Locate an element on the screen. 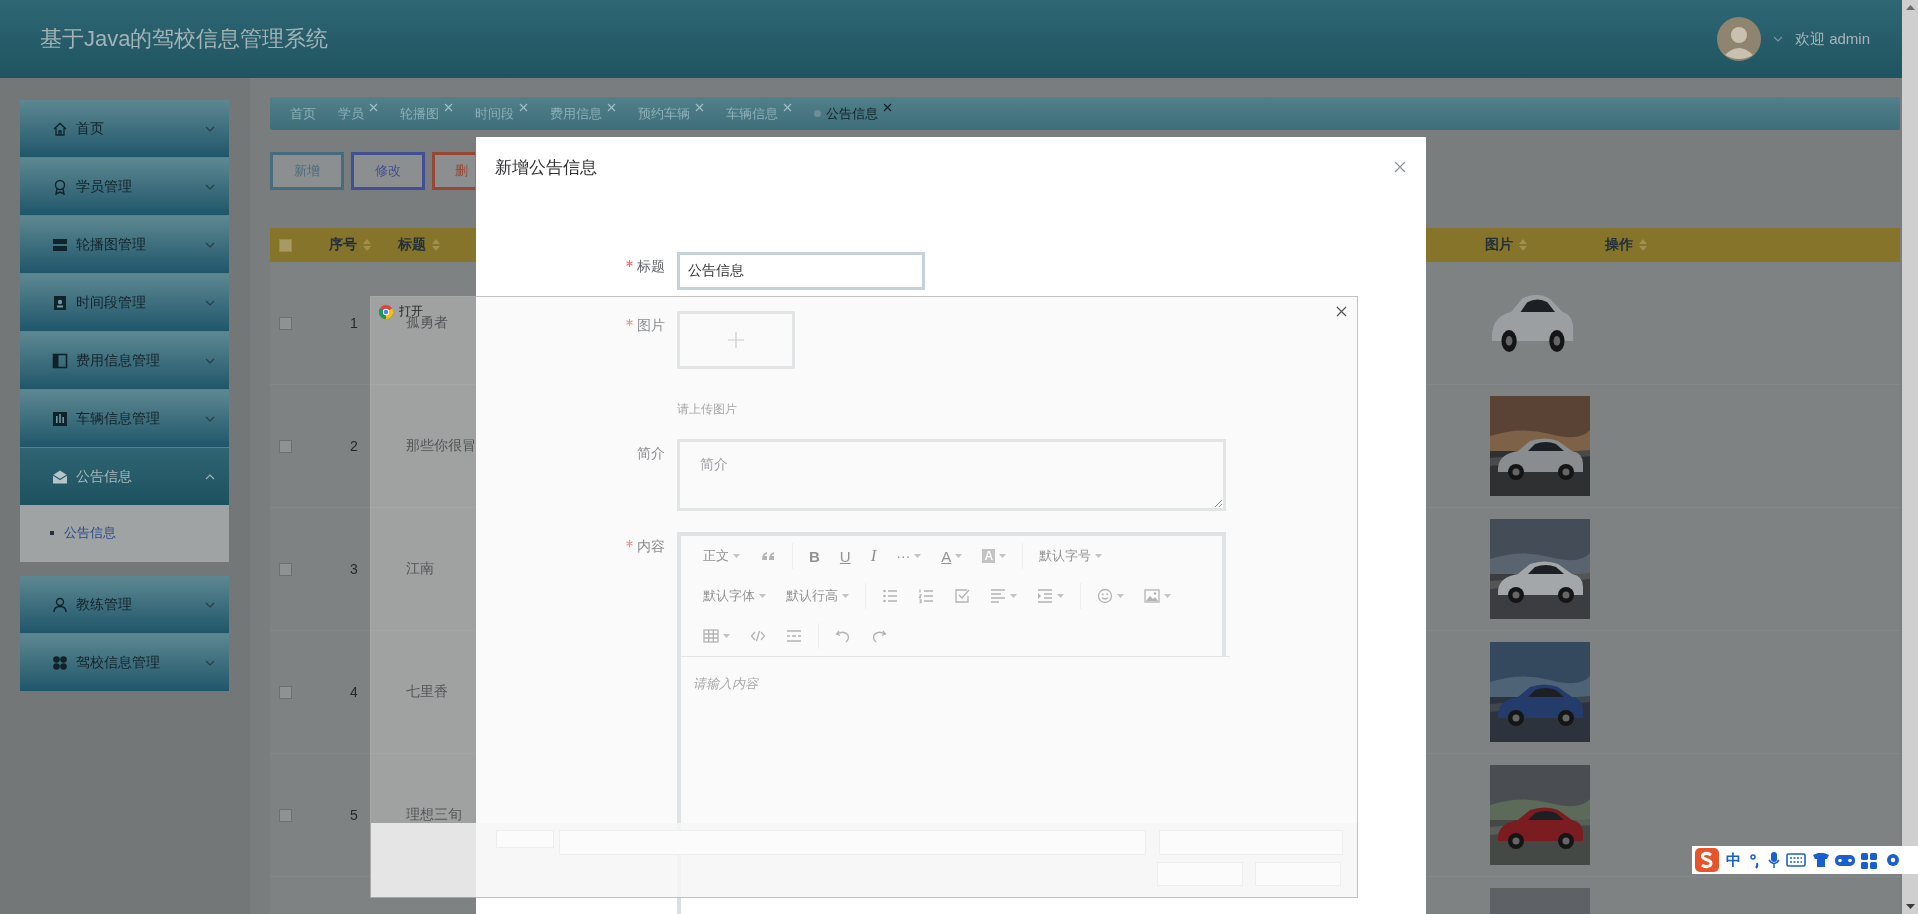 The width and height of the screenshot is (1918, 914). align-icon is located at coordinates (998, 596).